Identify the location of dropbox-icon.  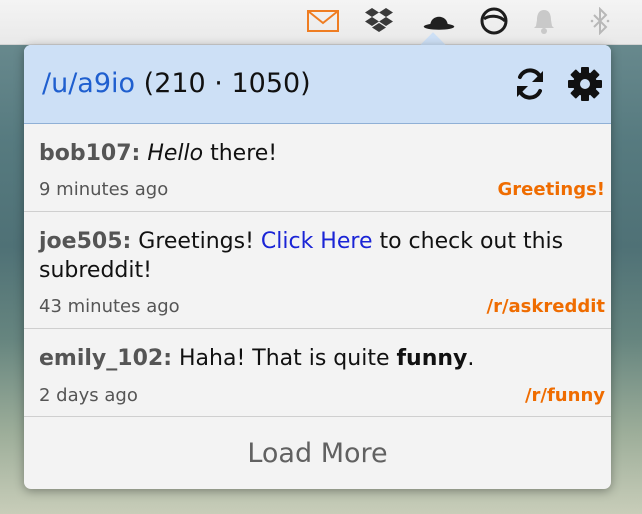
(379, 21).